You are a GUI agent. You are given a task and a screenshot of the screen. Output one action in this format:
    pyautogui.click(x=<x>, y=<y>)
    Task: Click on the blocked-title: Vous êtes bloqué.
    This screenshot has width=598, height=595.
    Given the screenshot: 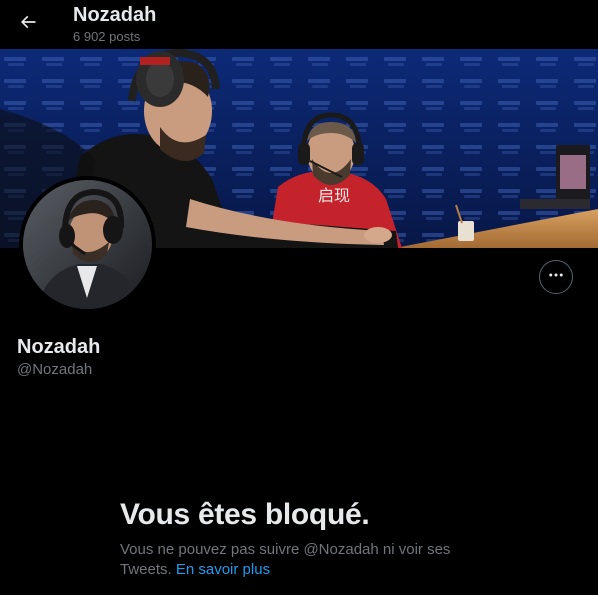 What is the action you would take?
    pyautogui.click(x=245, y=514)
    